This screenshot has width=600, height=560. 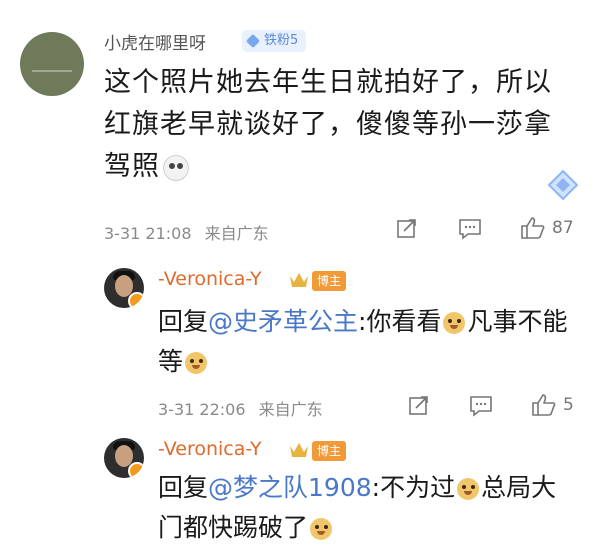 What do you see at coordinates (202, 409) in the screenshot?
I see `timestamp: 3-31 22:06` at bounding box center [202, 409].